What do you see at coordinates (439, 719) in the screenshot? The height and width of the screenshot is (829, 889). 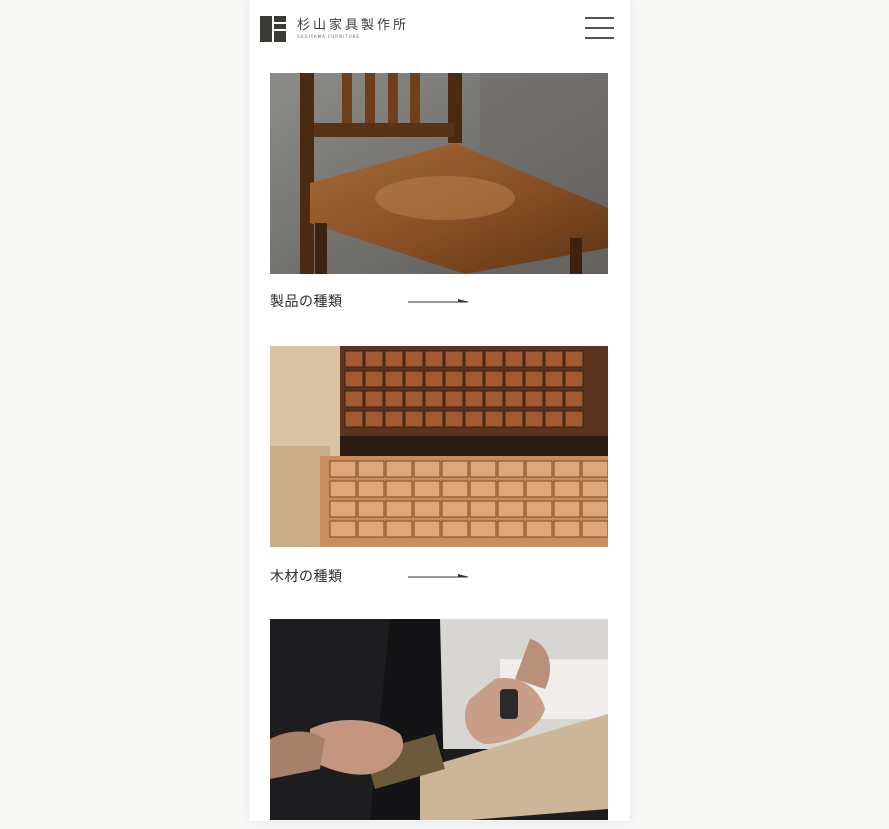 I see `craftsmanship-image` at bounding box center [439, 719].